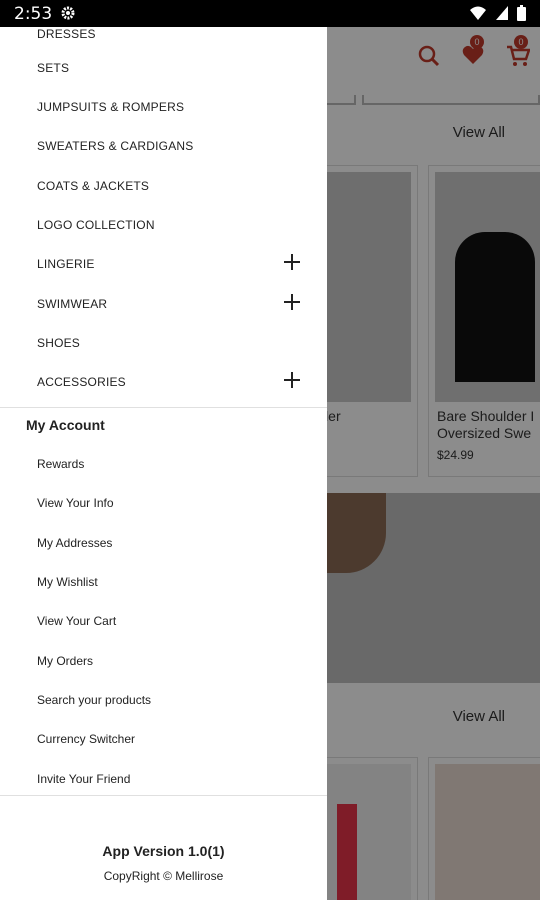  Describe the element at coordinates (163, 264) in the screenshot. I see `category-item-lingerie: LINGERIE` at that location.